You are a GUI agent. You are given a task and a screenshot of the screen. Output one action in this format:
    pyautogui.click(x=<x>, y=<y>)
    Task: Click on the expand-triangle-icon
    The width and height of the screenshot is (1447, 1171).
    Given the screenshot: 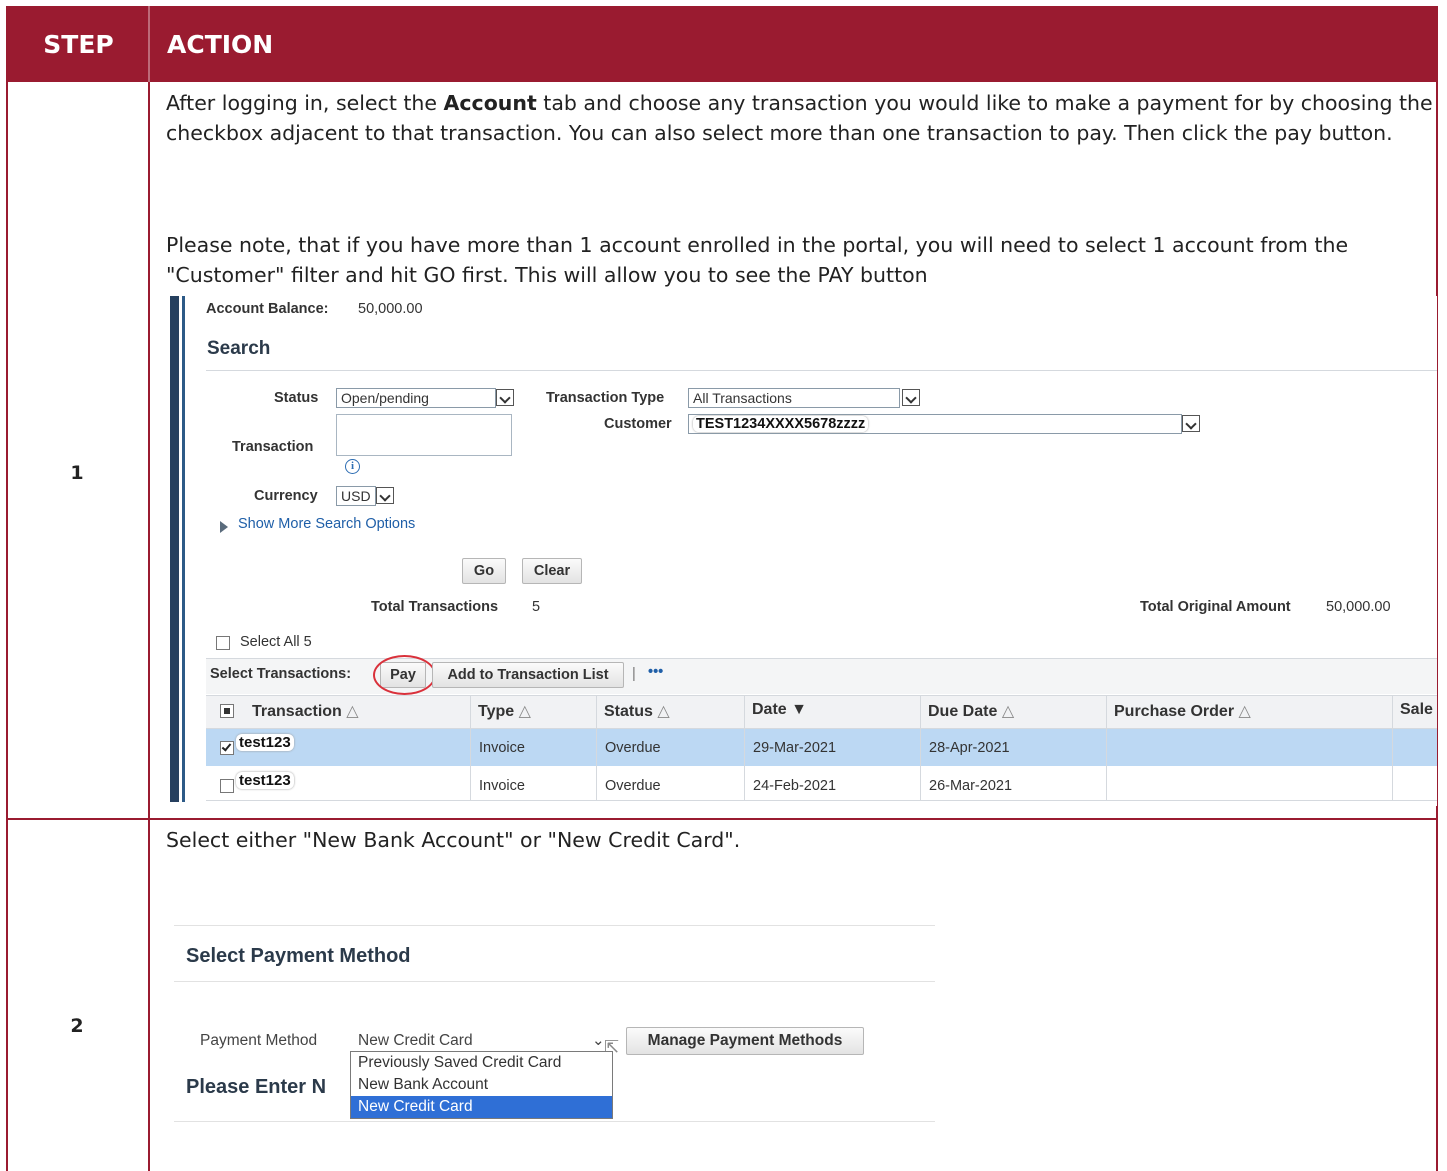 What is the action you would take?
    pyautogui.click(x=224, y=527)
    